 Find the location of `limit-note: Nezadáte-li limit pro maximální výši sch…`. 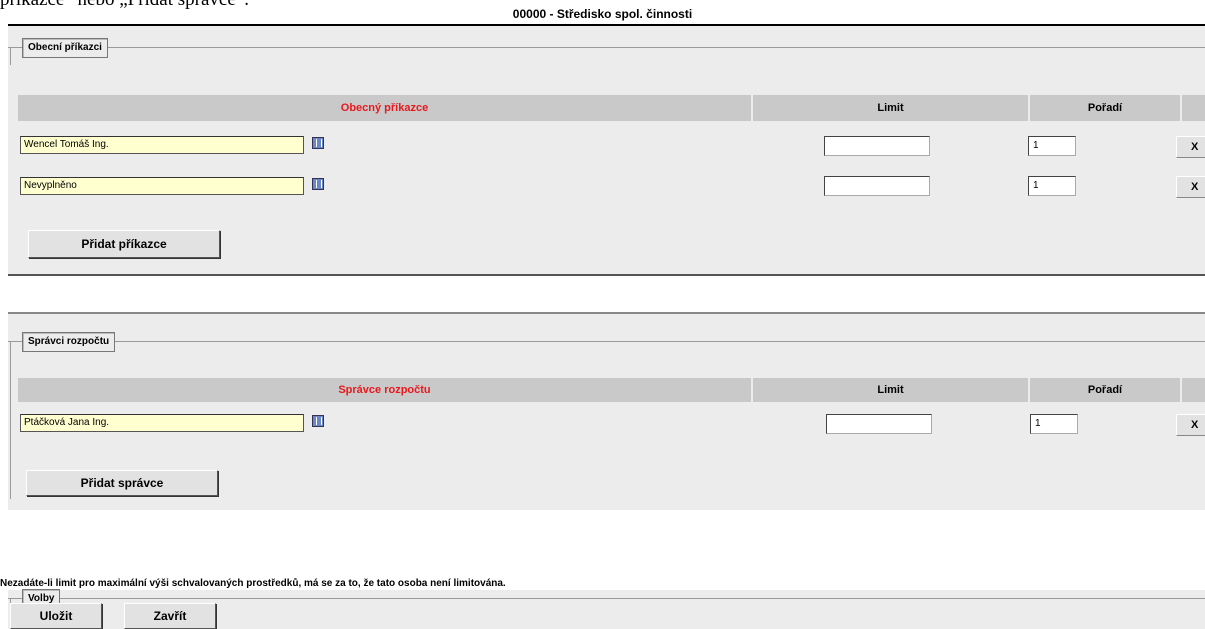

limit-note: Nezadáte-li limit pro maximální výši sch… is located at coordinates (253, 583).